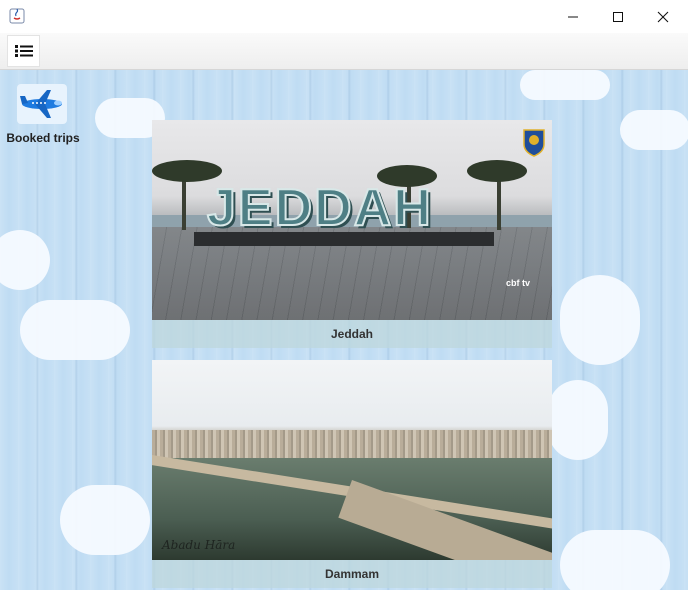  I want to click on menu-button, so click(23, 51).